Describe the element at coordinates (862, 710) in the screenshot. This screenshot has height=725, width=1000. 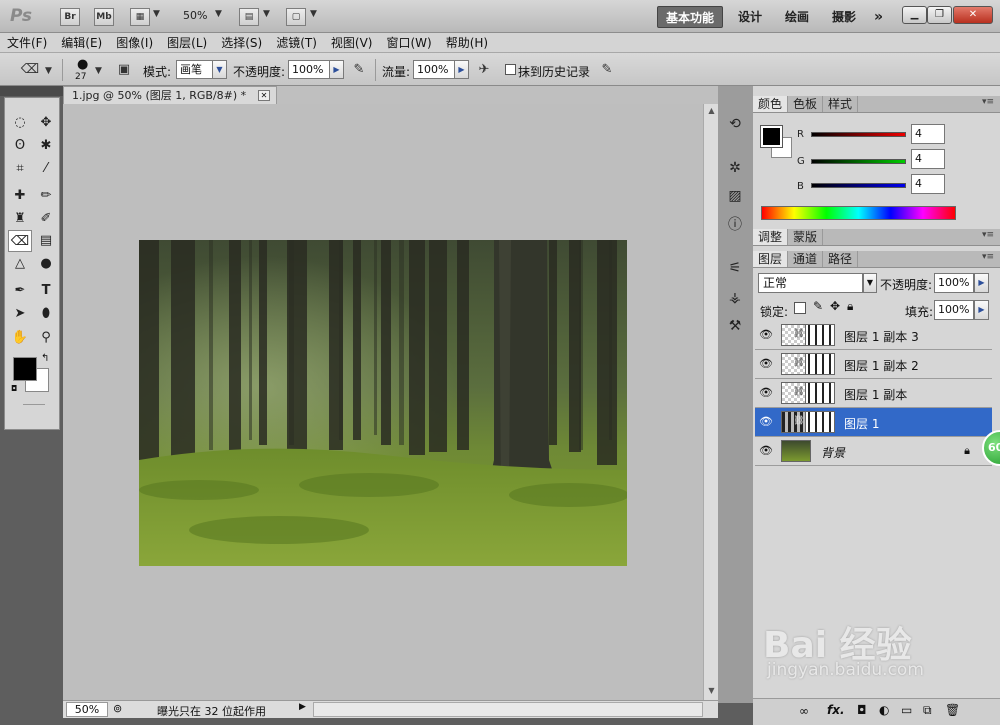
I see `add-mask-icon: ◘` at that location.